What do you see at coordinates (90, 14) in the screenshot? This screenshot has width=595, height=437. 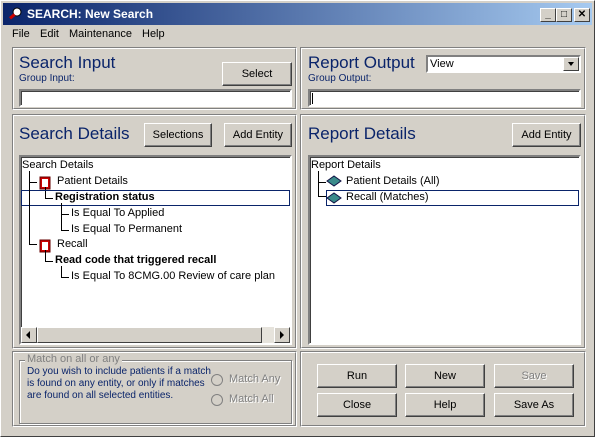 I see `window-title: SEARCH: New Search` at bounding box center [90, 14].